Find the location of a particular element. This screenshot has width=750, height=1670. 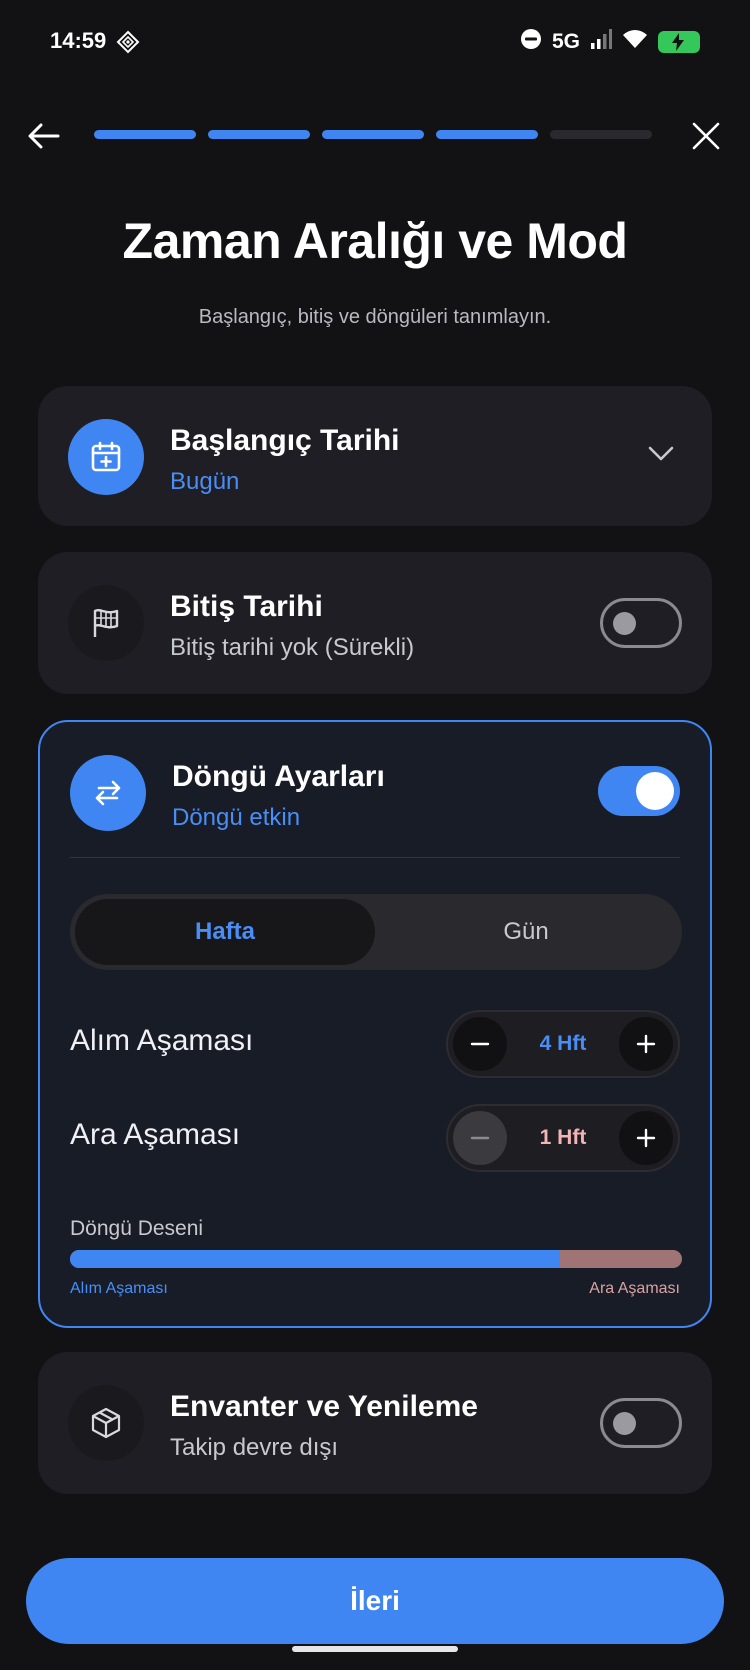

cycle-unit-segmented-control: Hafta Gün is located at coordinates (376, 932).